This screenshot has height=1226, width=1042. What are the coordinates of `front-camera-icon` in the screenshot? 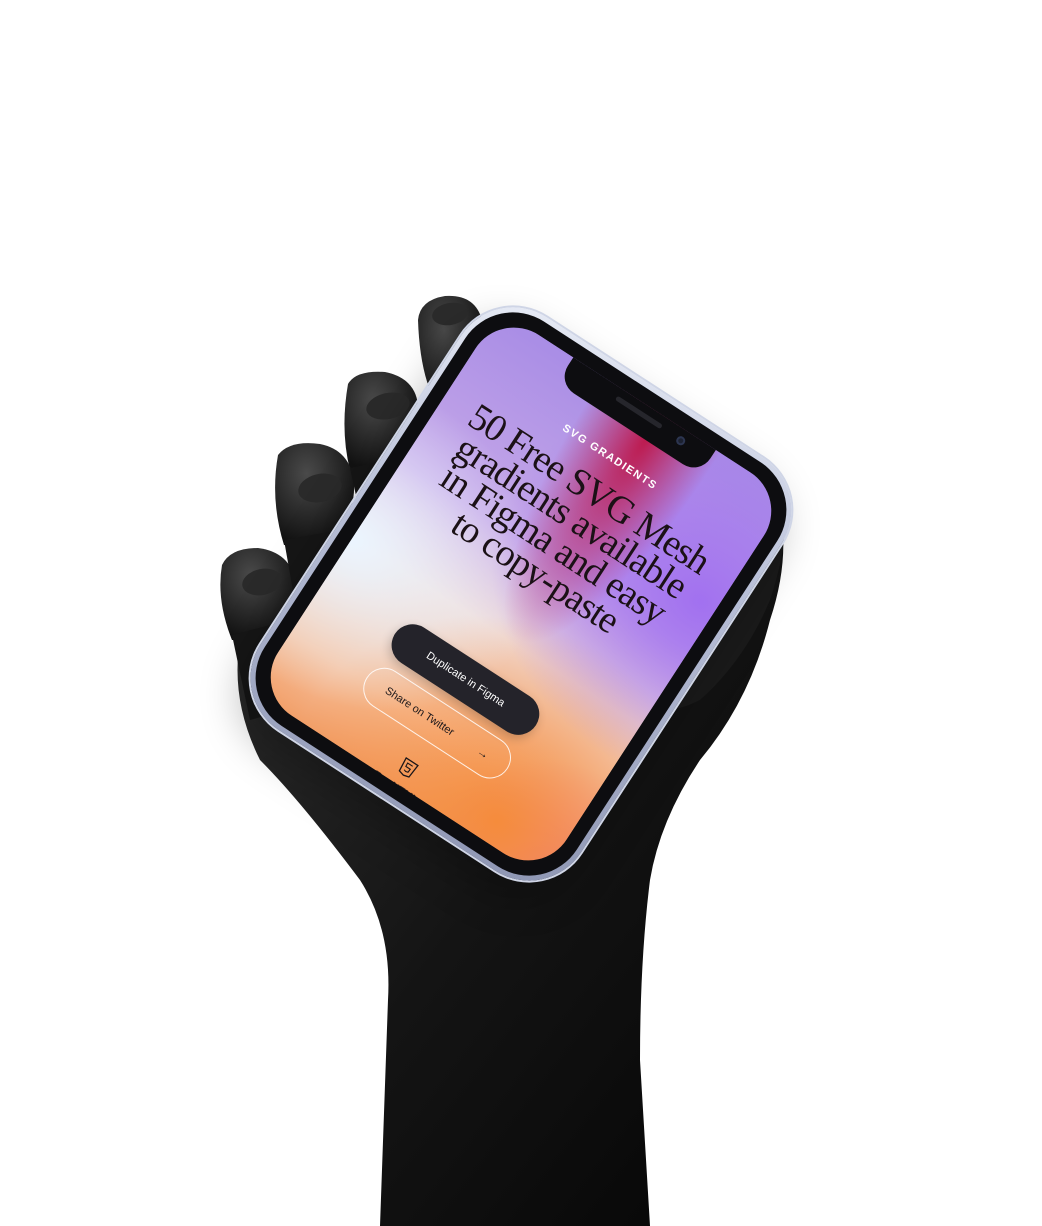 It's located at (680, 440).